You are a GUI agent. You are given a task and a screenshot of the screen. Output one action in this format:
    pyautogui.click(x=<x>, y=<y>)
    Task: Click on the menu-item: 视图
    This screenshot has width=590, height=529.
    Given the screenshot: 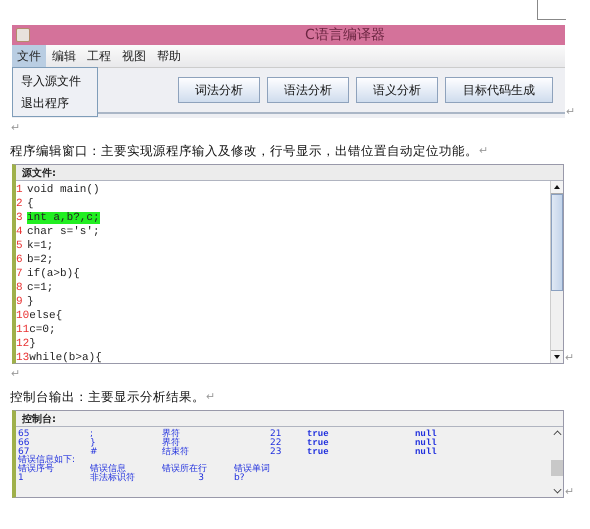 What is the action you would take?
    pyautogui.click(x=134, y=56)
    